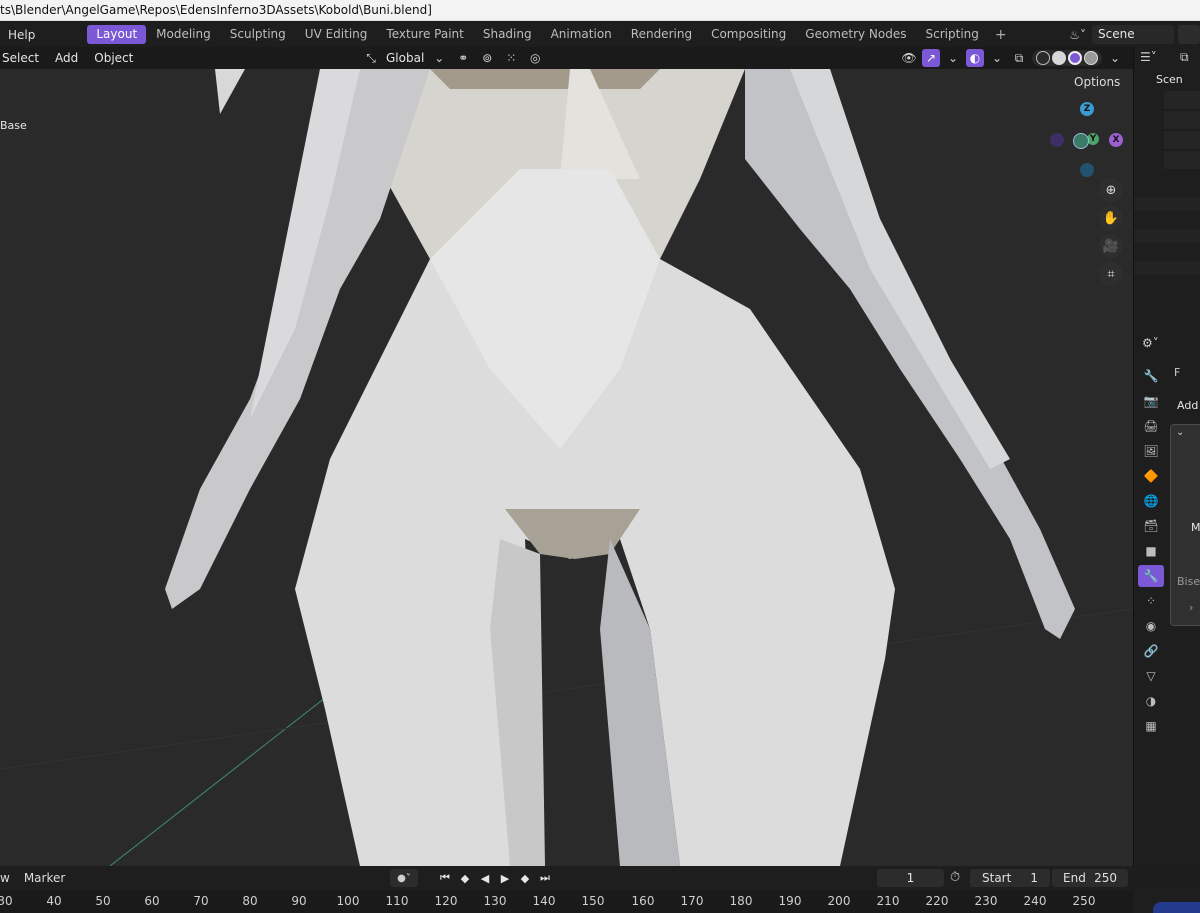 Image resolution: width=1200 pixels, height=913 pixels. I want to click on help-menu: Help, so click(21, 35).